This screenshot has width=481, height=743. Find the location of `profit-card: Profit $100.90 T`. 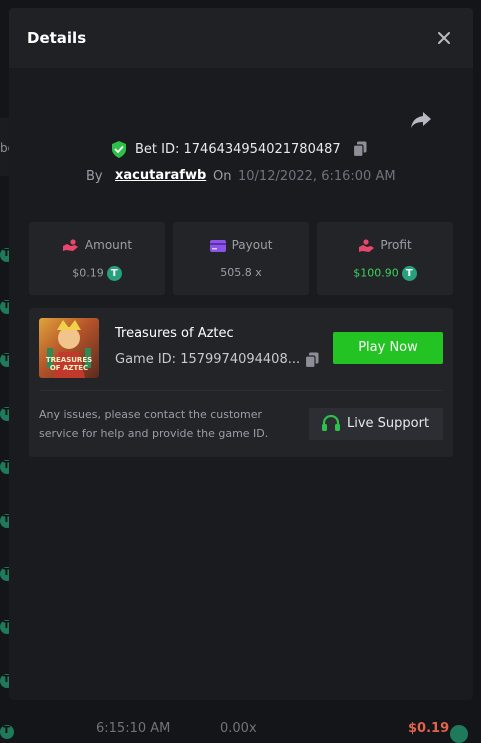

profit-card: Profit $100.90 T is located at coordinates (385, 258).